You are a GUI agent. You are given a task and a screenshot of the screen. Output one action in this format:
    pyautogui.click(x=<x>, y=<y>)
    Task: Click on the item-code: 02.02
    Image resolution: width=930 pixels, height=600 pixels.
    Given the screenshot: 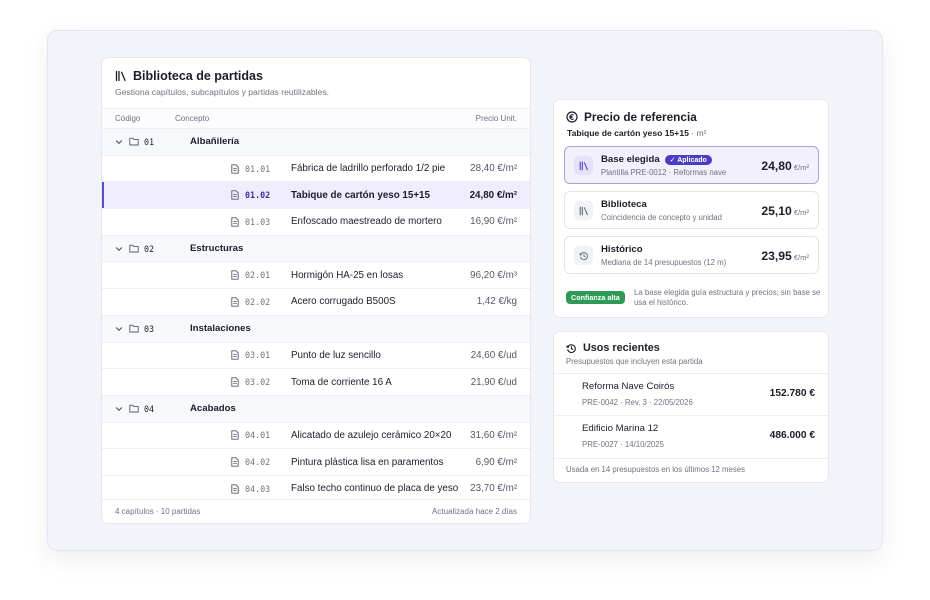 What is the action you would take?
    pyautogui.click(x=258, y=301)
    